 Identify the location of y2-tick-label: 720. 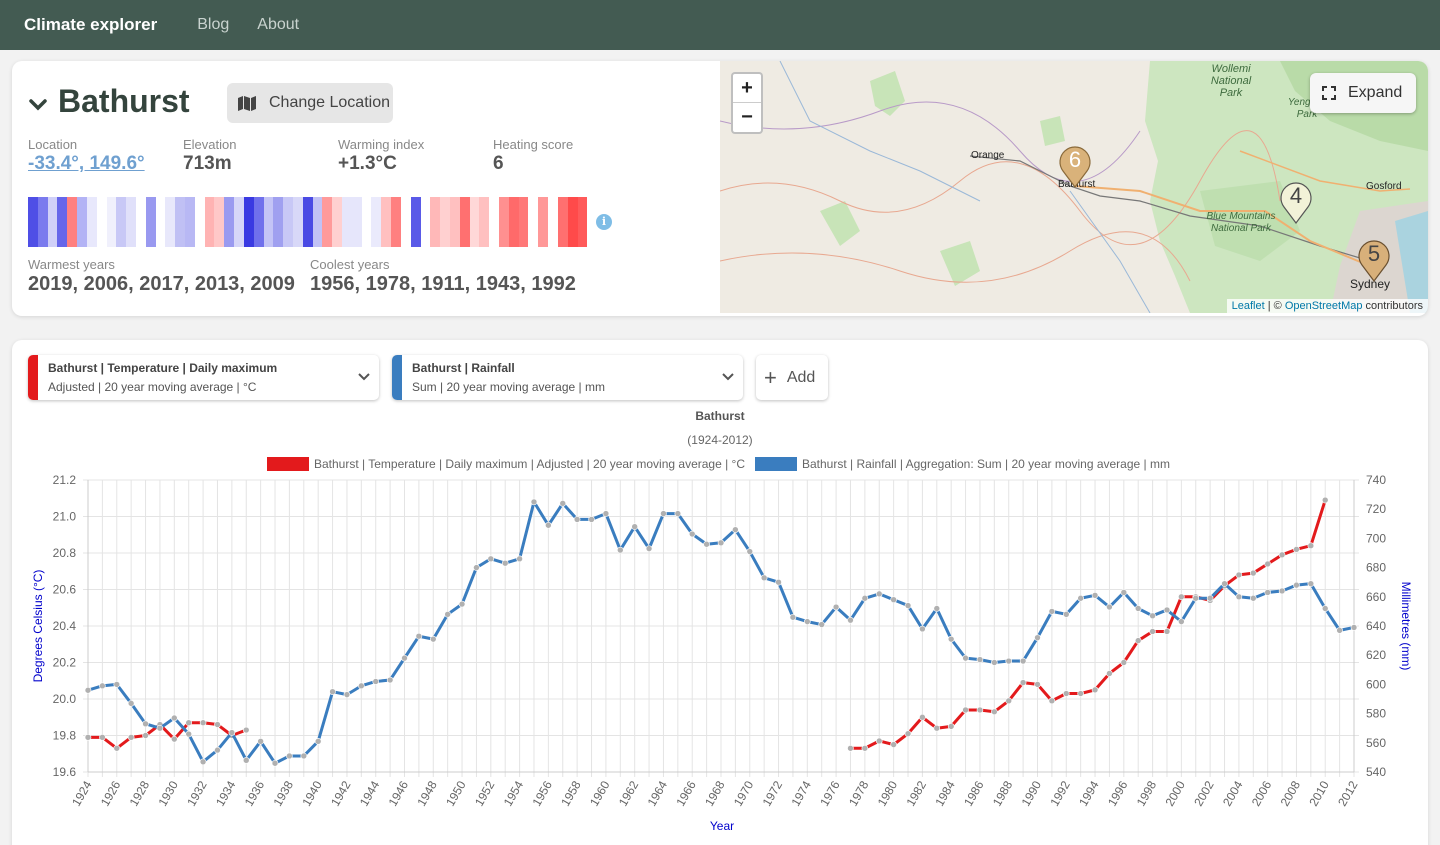
(1376, 509).